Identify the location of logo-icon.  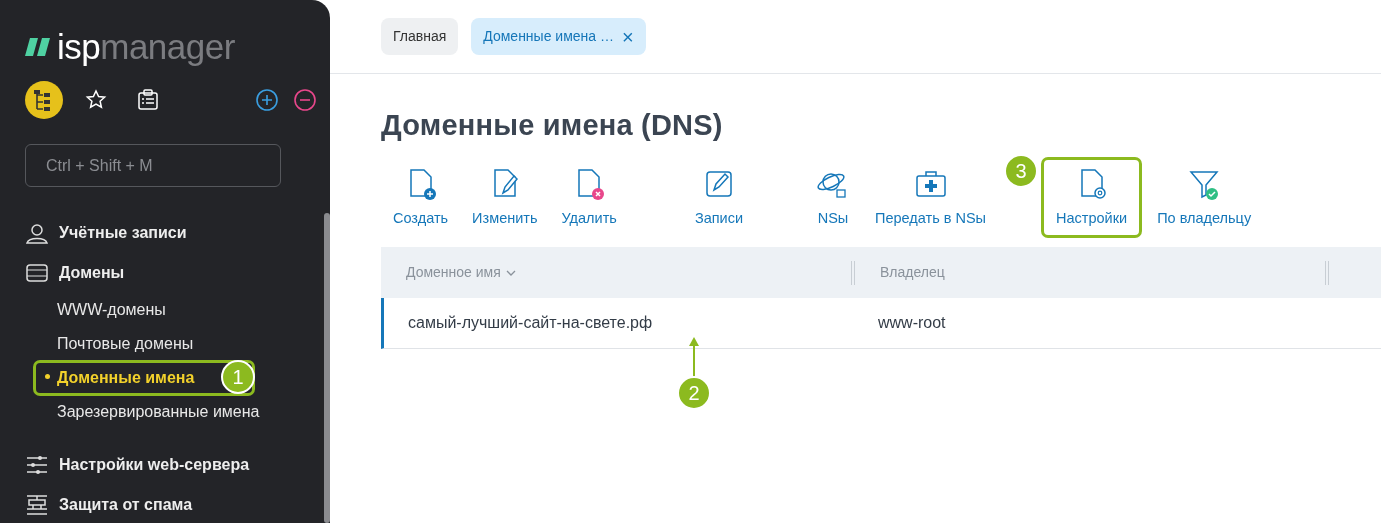
(38, 47).